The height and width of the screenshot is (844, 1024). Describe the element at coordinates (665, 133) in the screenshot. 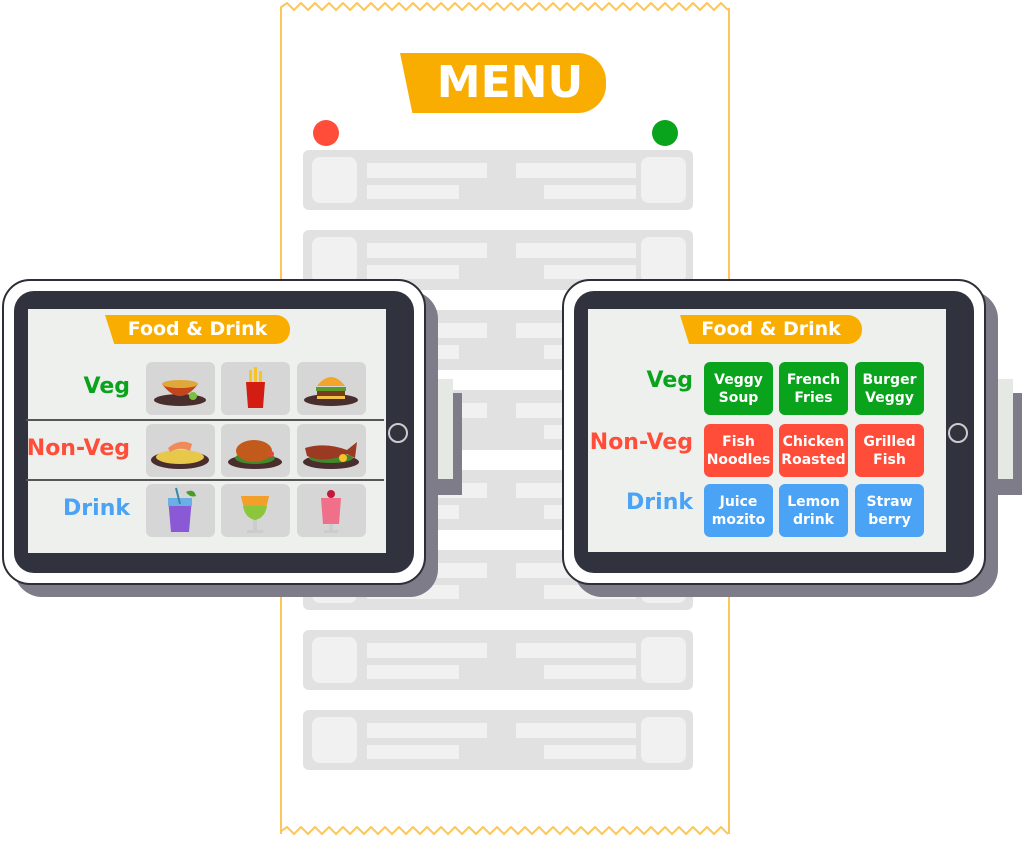

I see `green-dot-icon` at that location.